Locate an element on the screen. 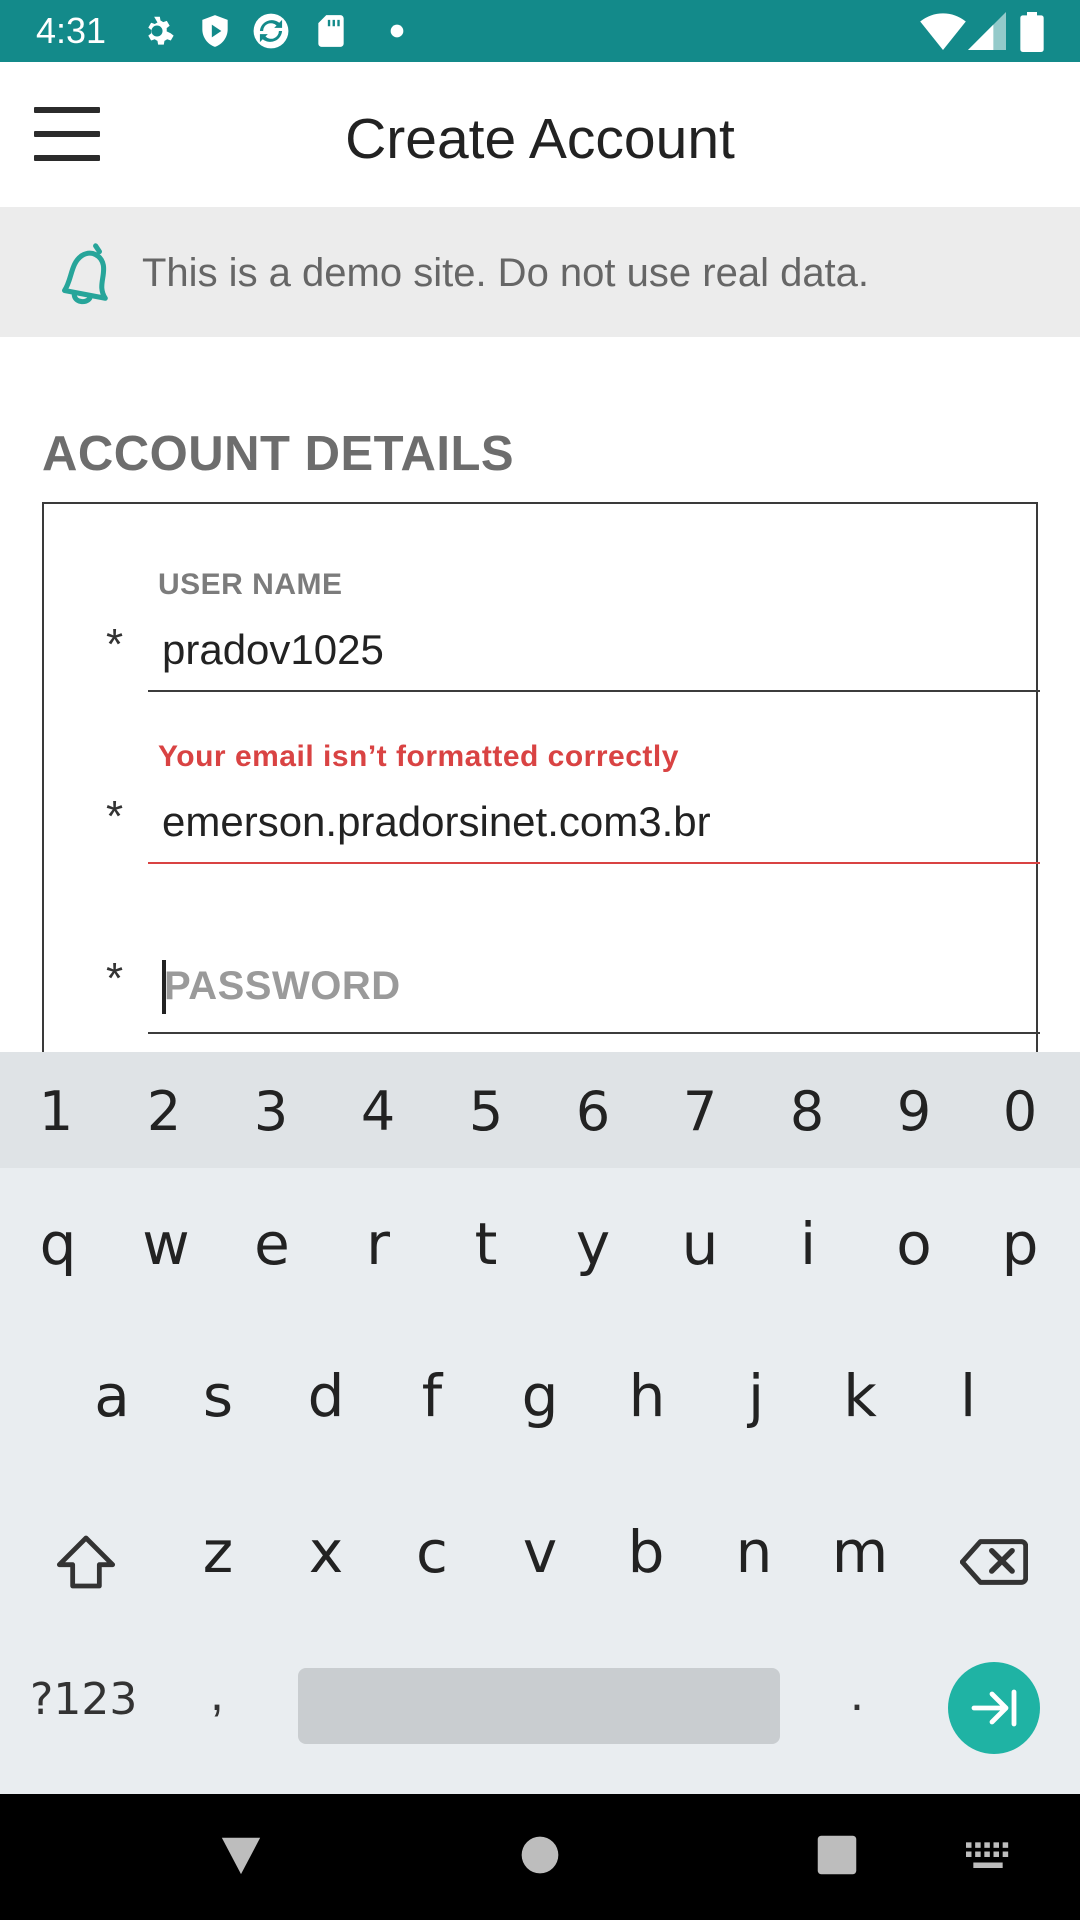 This screenshot has width=1080, height=1920. key-p: p is located at coordinates (1020, 1244).